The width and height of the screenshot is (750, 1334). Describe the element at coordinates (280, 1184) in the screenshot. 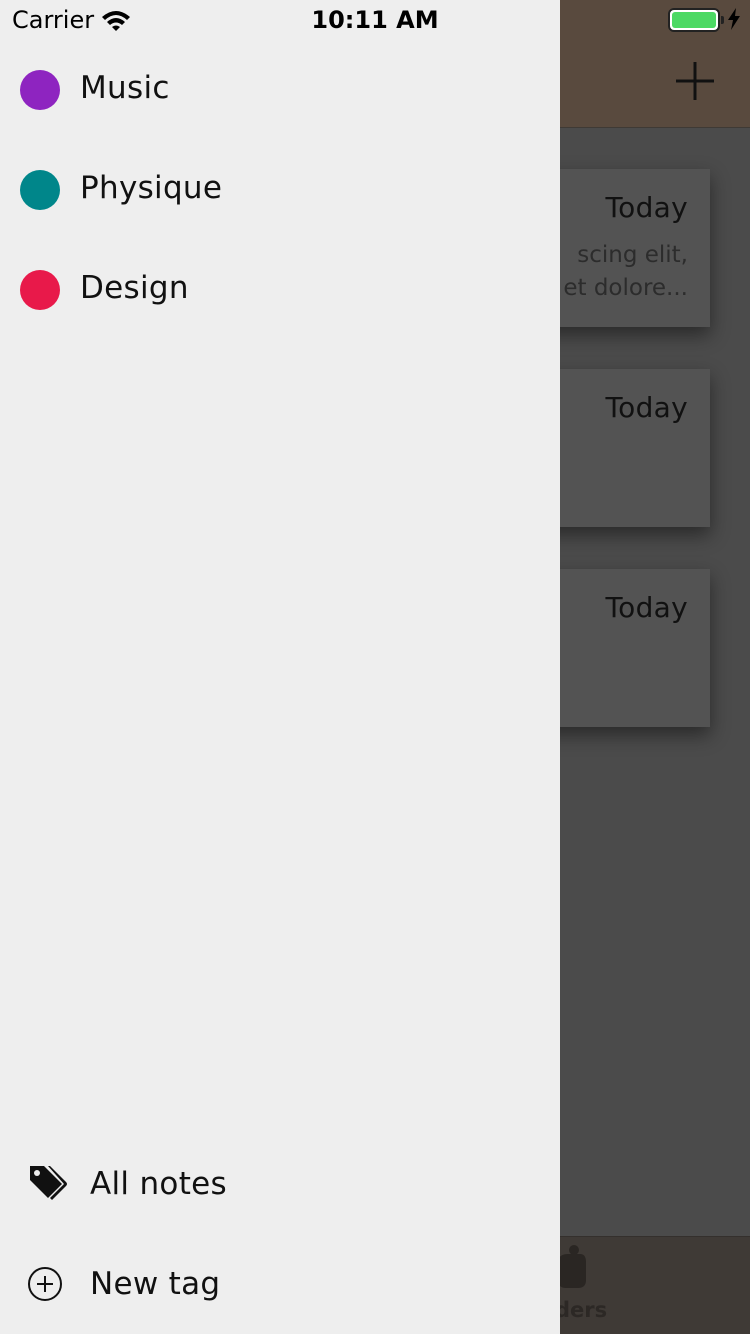

I see `all-notes-button: All notes` at that location.